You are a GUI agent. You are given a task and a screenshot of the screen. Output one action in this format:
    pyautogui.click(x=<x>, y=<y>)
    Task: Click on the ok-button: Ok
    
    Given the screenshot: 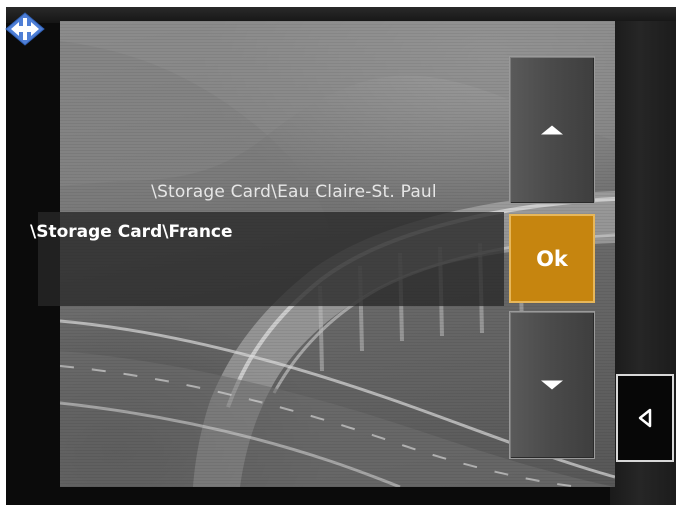 What is the action you would take?
    pyautogui.click(x=552, y=258)
    